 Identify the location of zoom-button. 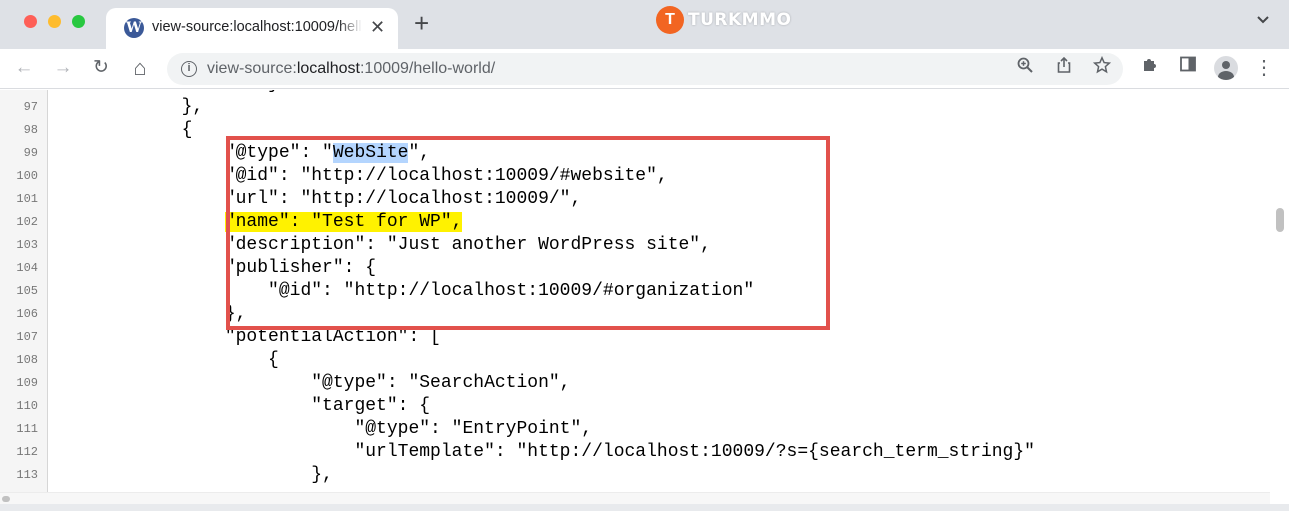
(1025, 69).